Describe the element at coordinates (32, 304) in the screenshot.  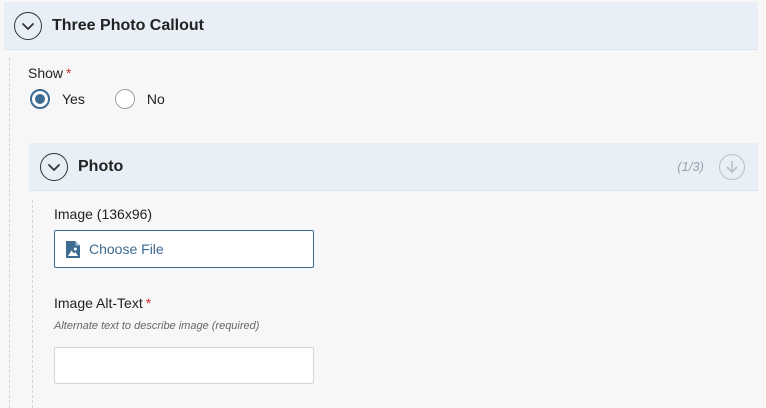
I see `photo-guide-line` at that location.